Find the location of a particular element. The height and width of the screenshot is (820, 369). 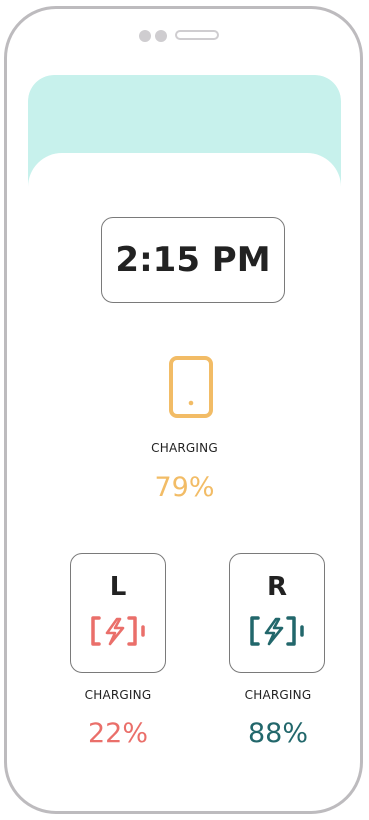

right-earbud-card: R is located at coordinates (277, 613).